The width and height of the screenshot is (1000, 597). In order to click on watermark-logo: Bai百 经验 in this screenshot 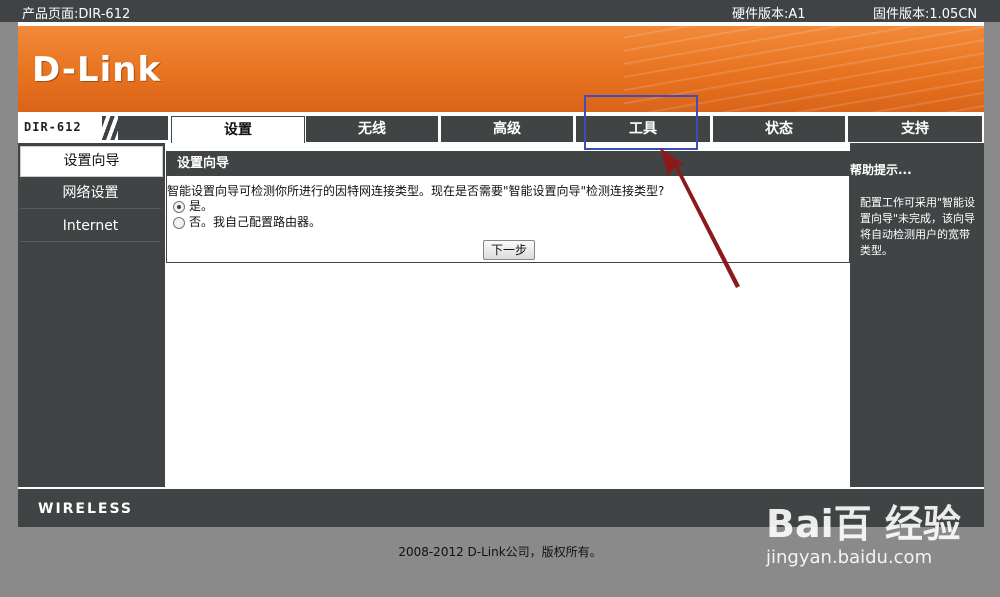, I will do `click(863, 524)`.